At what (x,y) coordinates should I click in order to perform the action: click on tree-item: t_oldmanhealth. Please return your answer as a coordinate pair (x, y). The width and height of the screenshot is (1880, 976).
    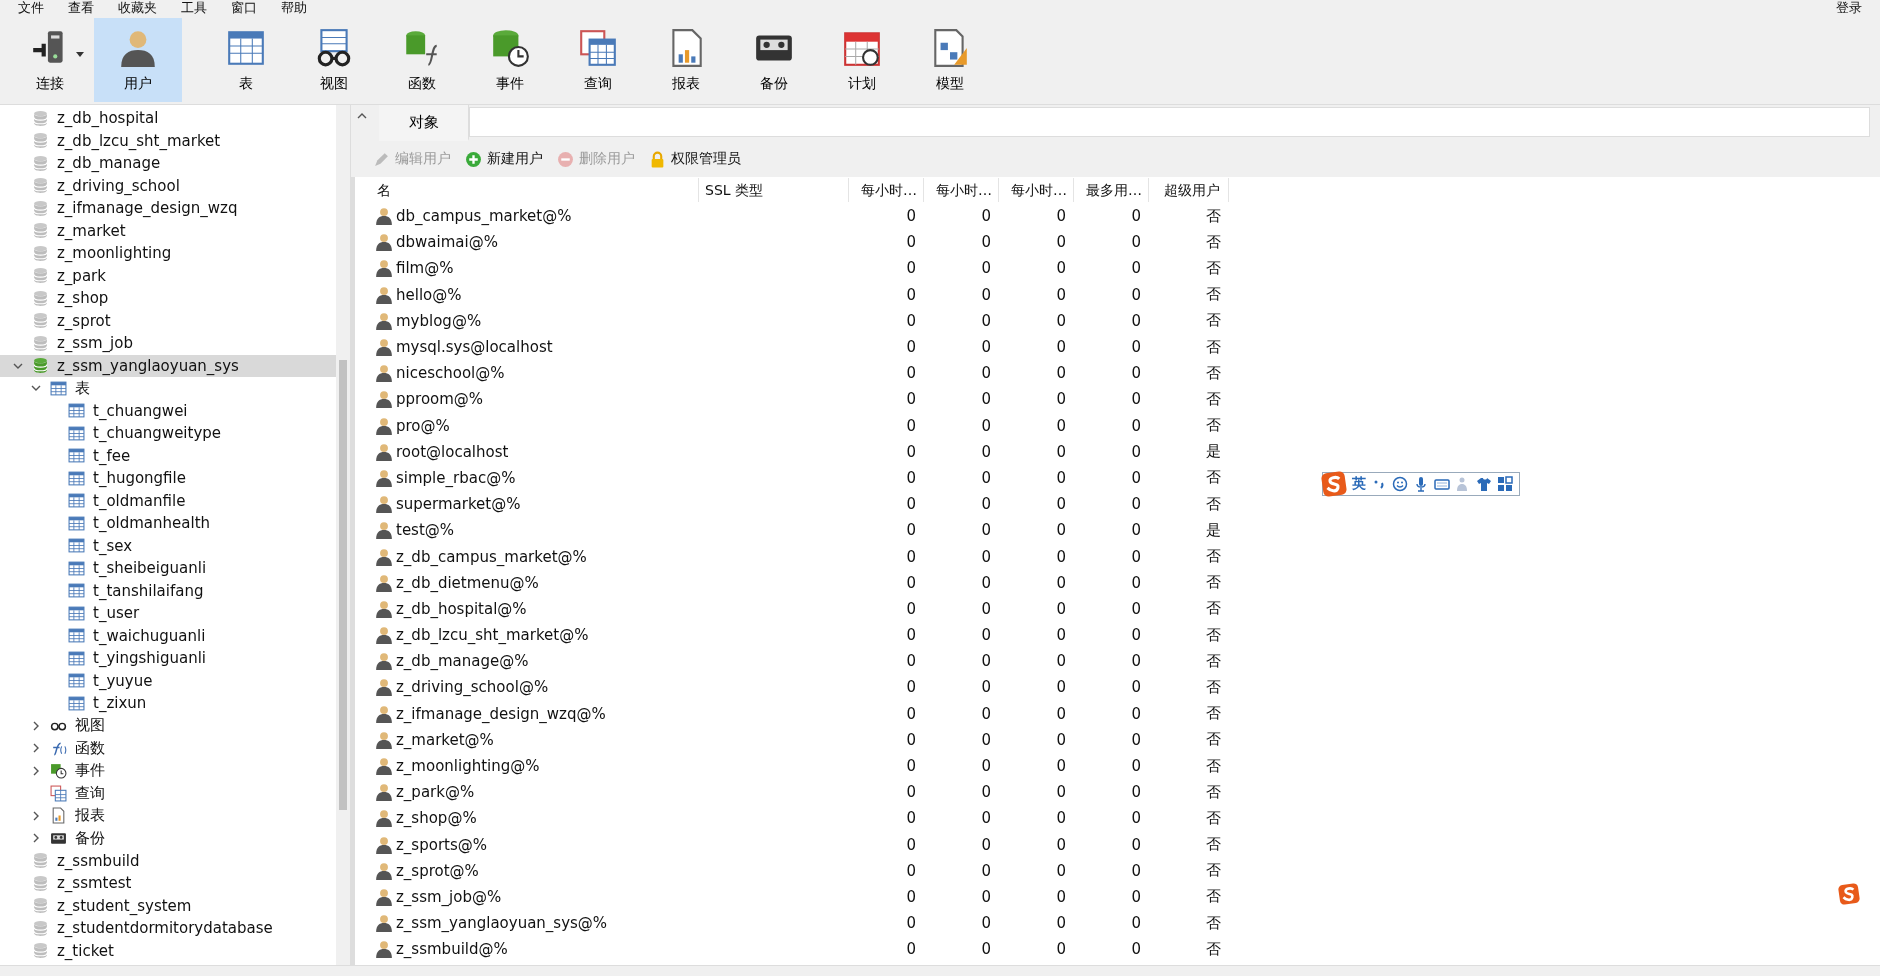
    Looking at the image, I should click on (168, 523).